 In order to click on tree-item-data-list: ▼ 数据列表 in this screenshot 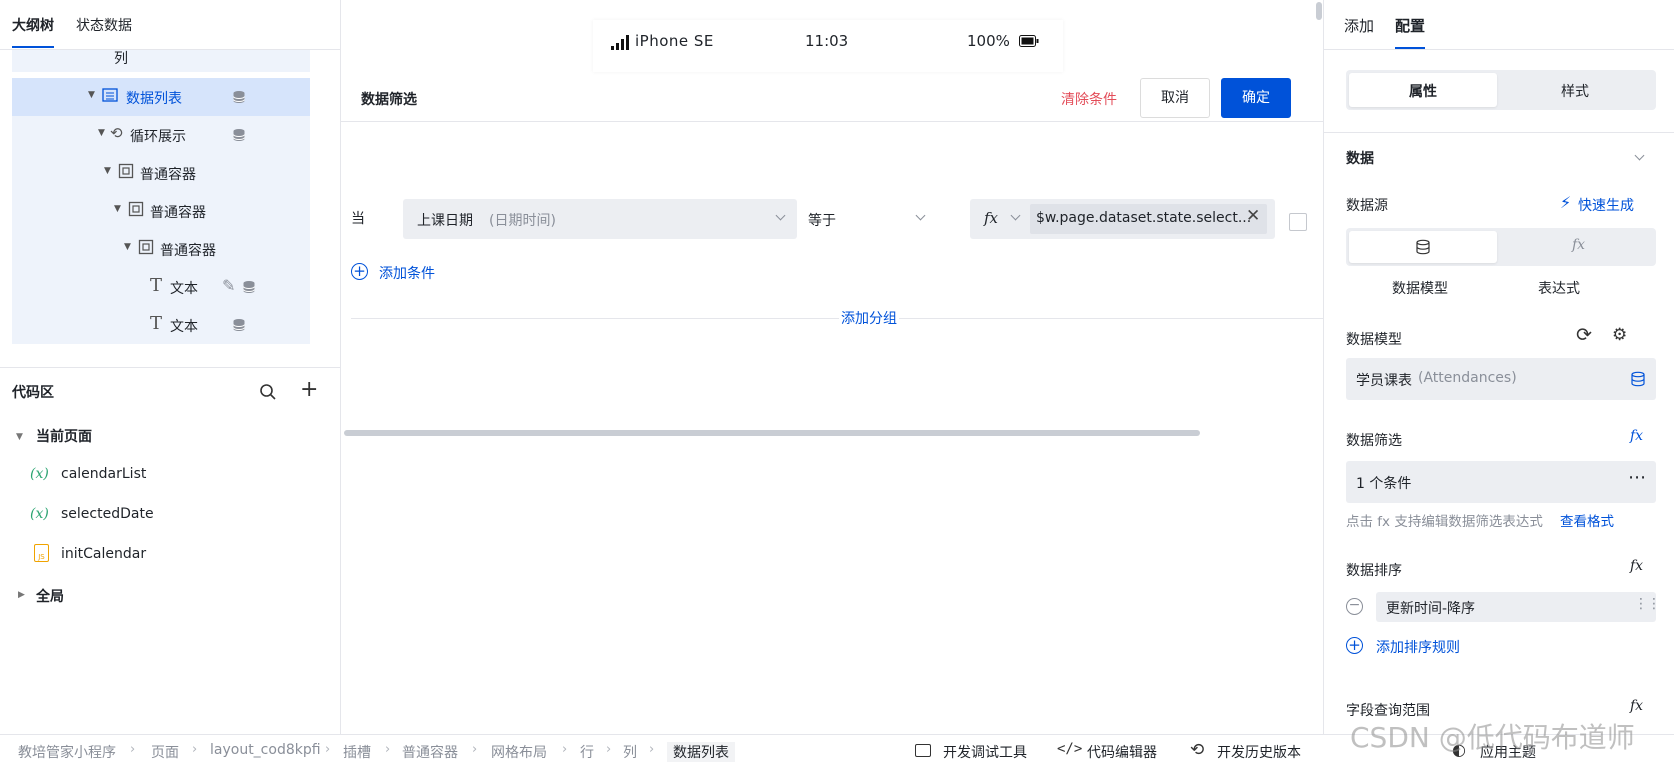, I will do `click(161, 97)`.